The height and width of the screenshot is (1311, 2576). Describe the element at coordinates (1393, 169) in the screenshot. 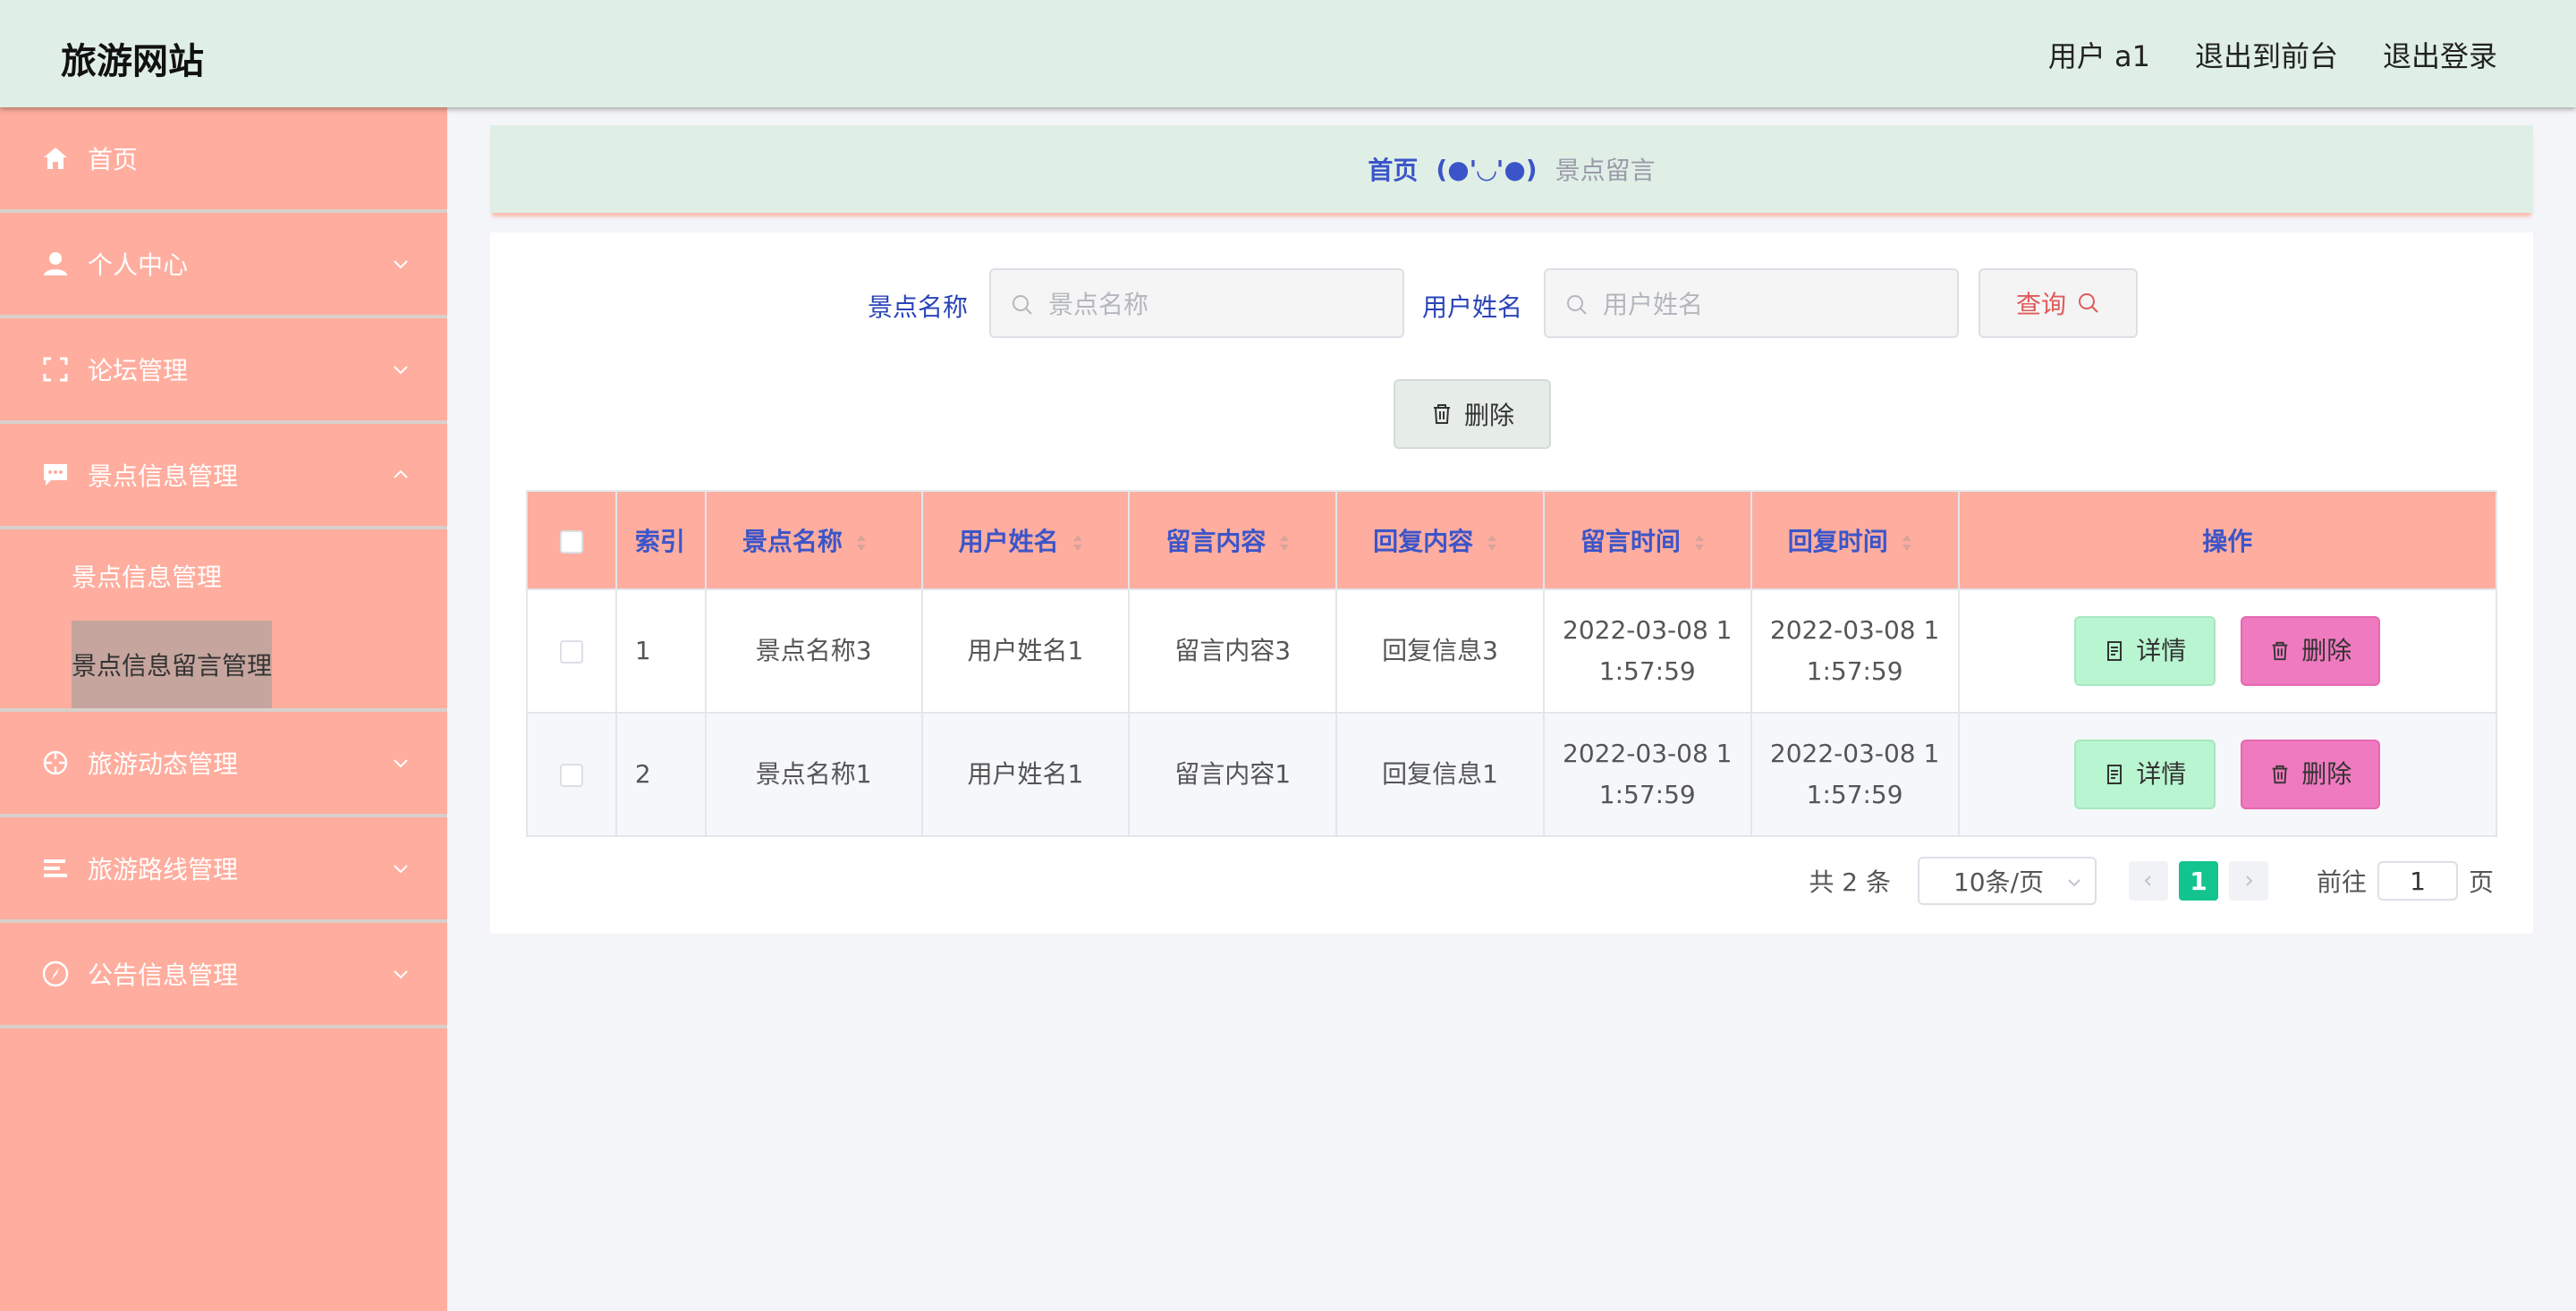

I see `breadcrumb-home: 首页` at that location.